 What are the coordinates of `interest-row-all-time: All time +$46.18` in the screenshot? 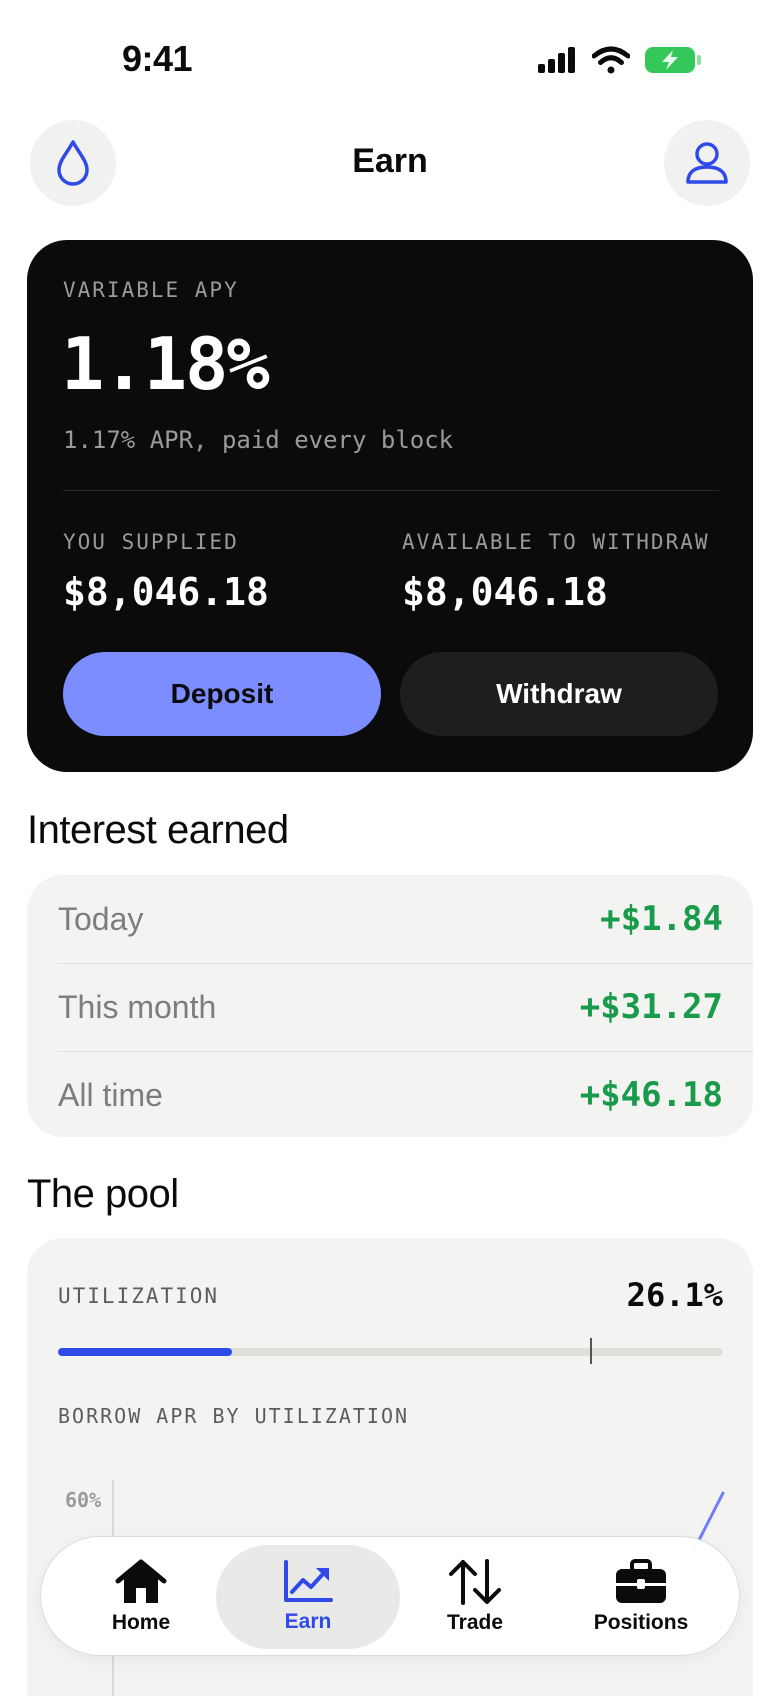 It's located at (390, 1094).